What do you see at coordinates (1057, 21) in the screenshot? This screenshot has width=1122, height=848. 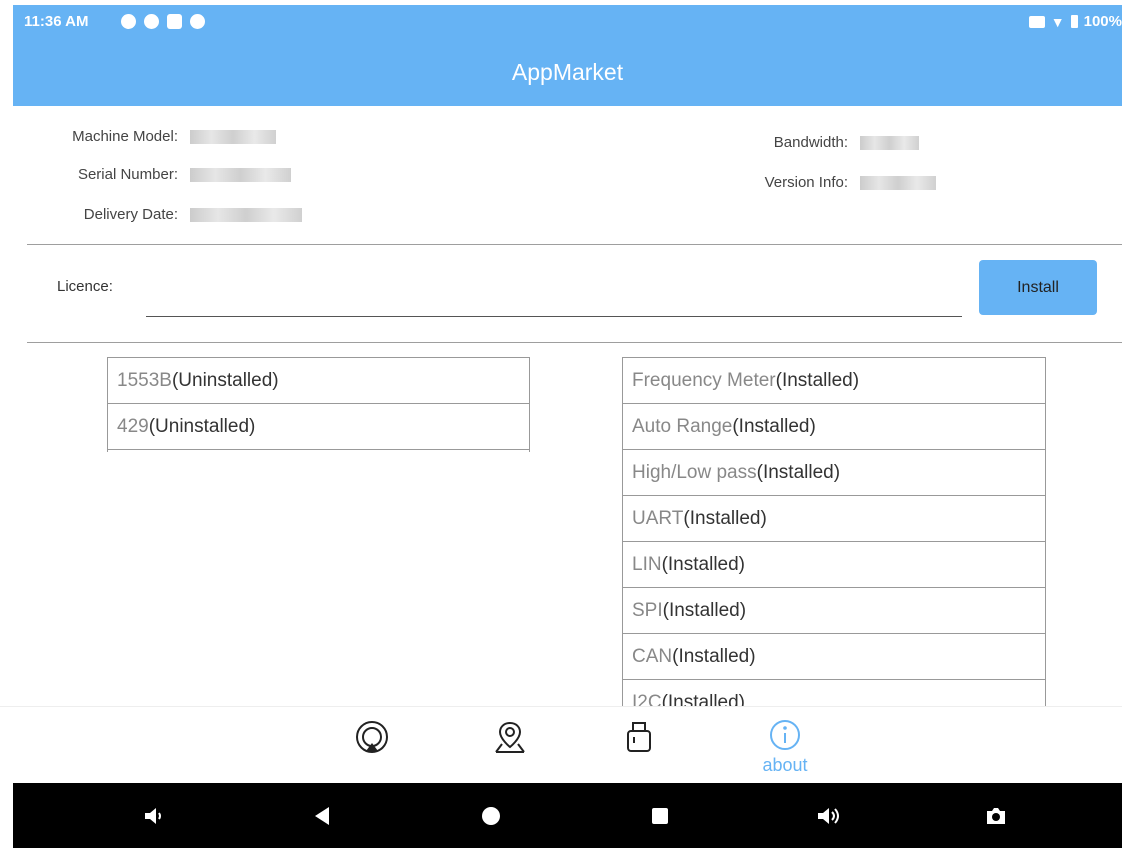 I see `wifi-icon: ▼` at bounding box center [1057, 21].